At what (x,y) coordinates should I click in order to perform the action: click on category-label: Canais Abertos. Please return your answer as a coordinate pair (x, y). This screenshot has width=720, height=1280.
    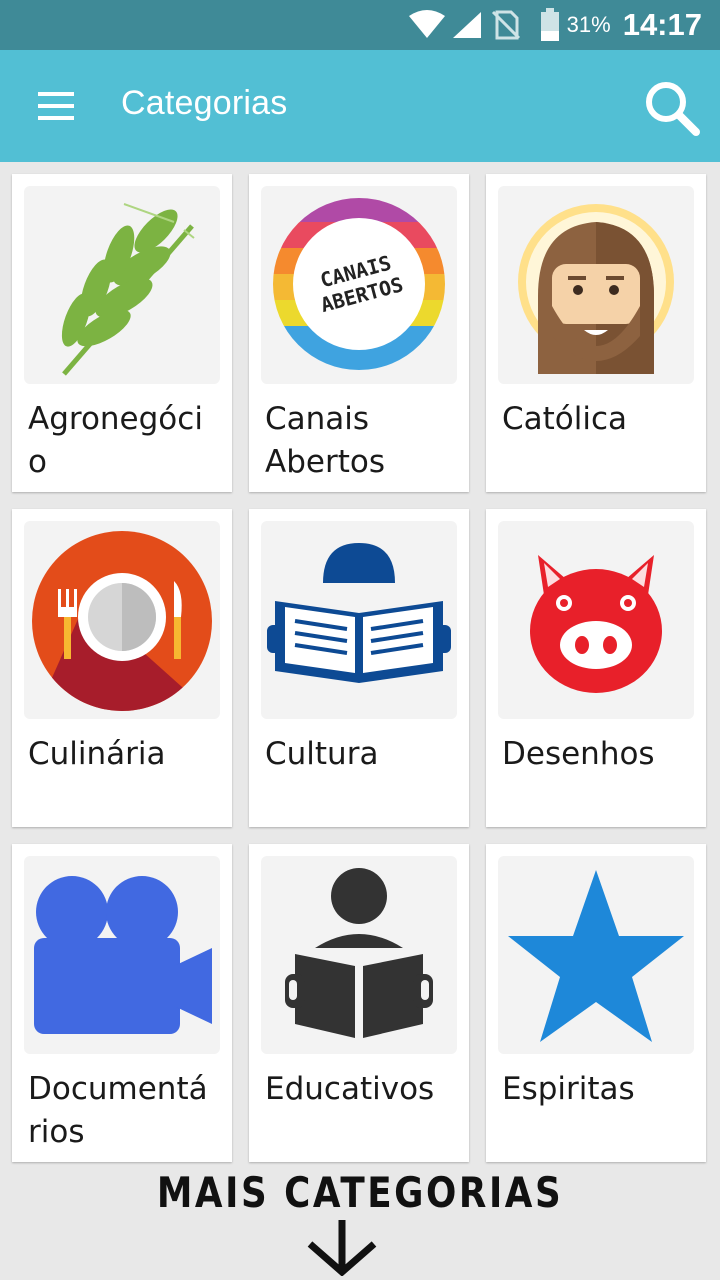
    Looking at the image, I should click on (325, 440).